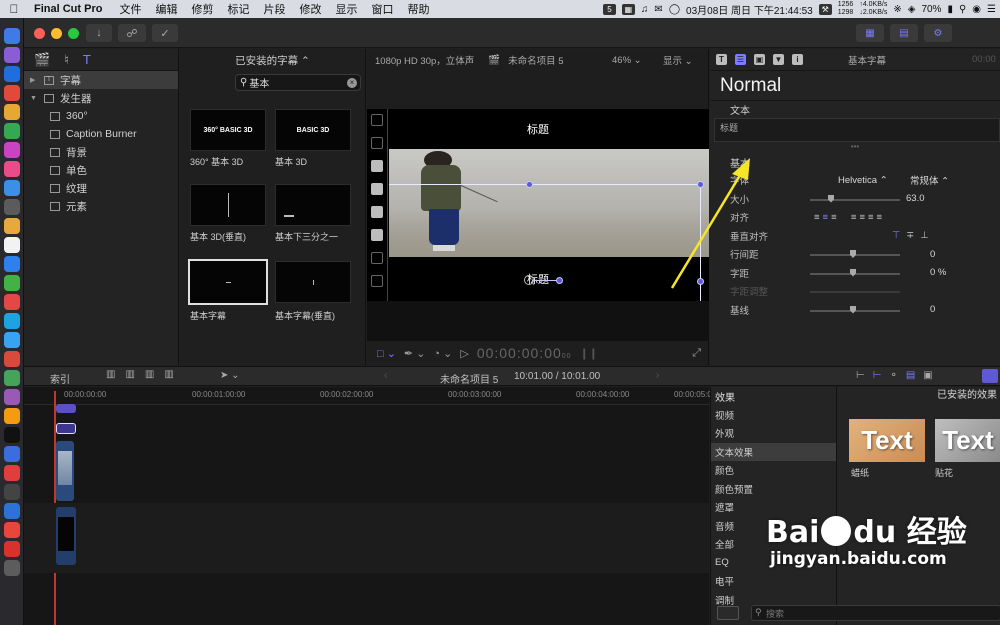  I want to click on wechat-dock-icon, so click(11, 283).